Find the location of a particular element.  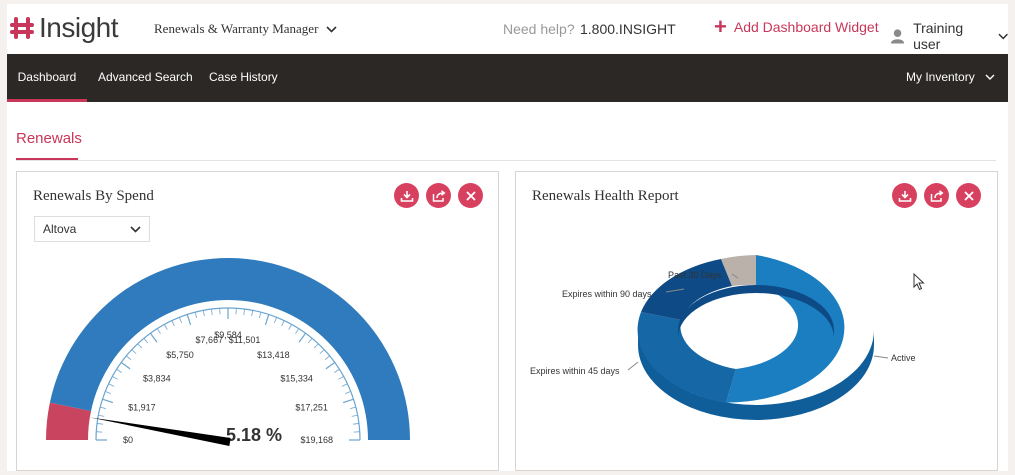

tab-renewals: Renewals is located at coordinates (49, 138).